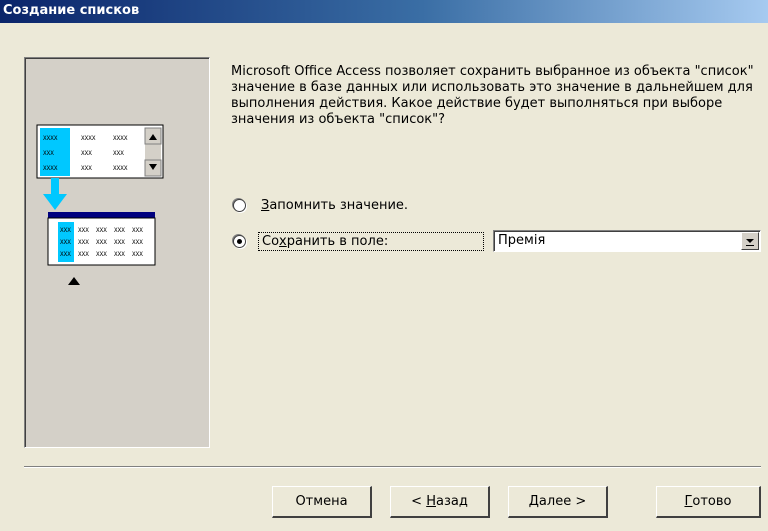 This screenshot has height=531, width=768. Describe the element at coordinates (440, 502) in the screenshot. I see `back-button: < Назад` at that location.